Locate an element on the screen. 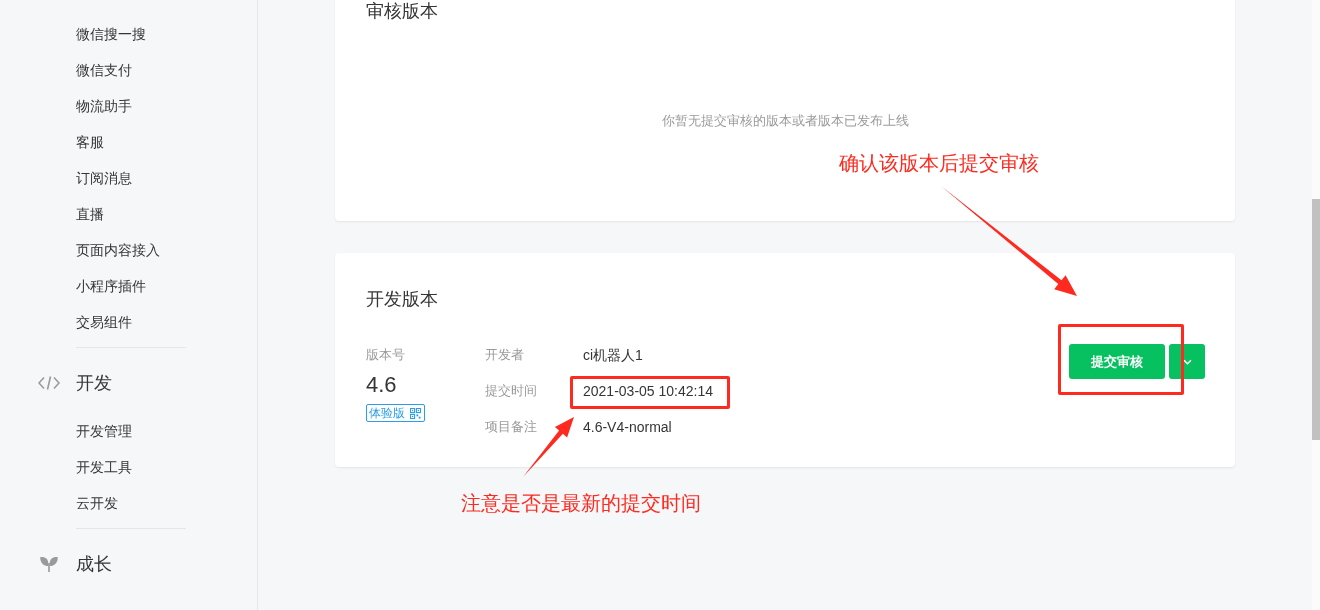 This screenshot has width=1320, height=610. sidebar-item: 小程序插件 is located at coordinates (111, 286).